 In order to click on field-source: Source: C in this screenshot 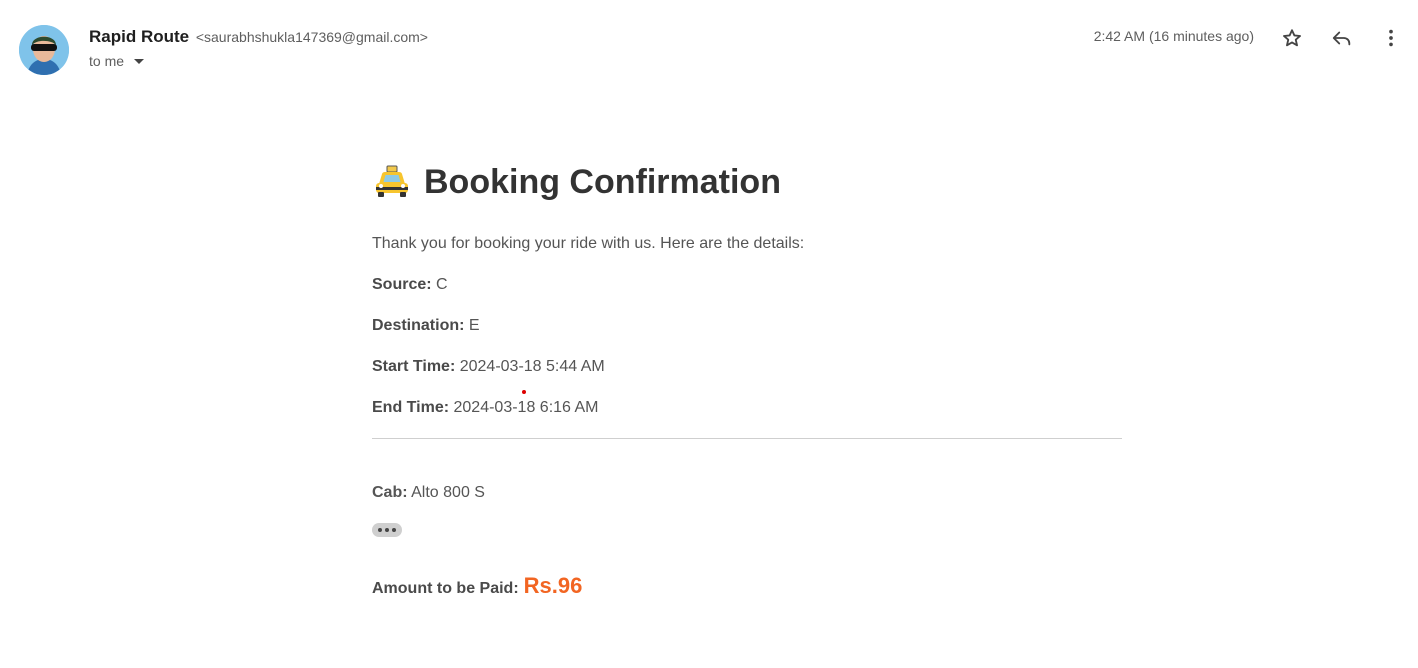, I will do `click(747, 284)`.